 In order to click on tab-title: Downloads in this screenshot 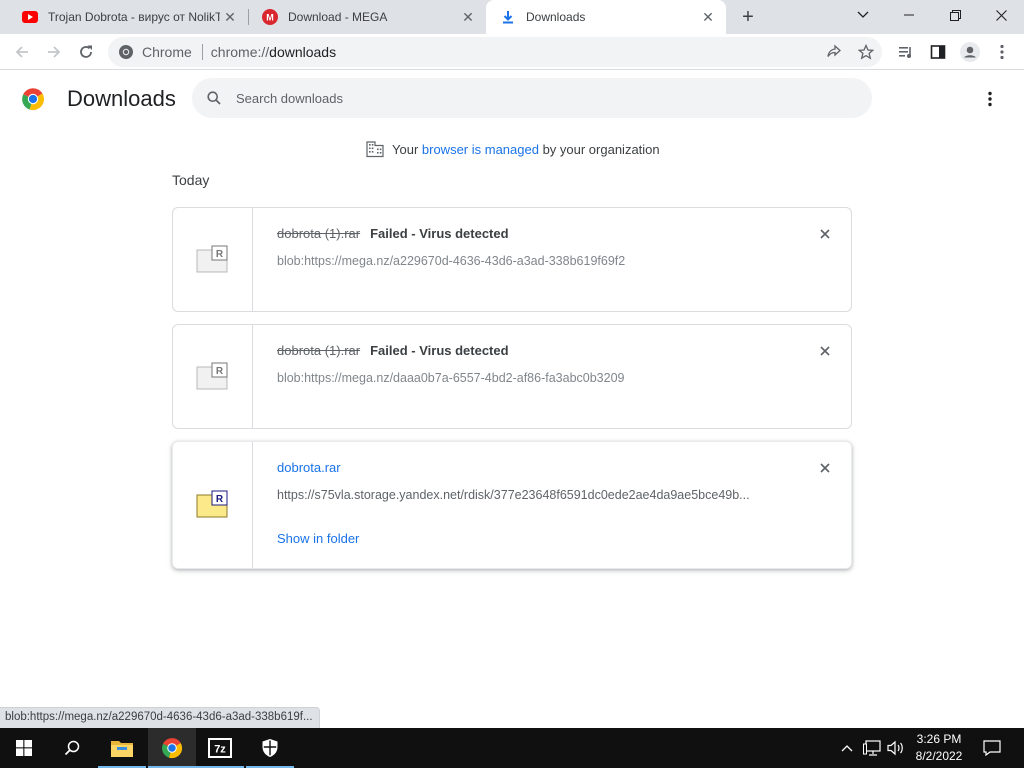, I will do `click(556, 17)`.